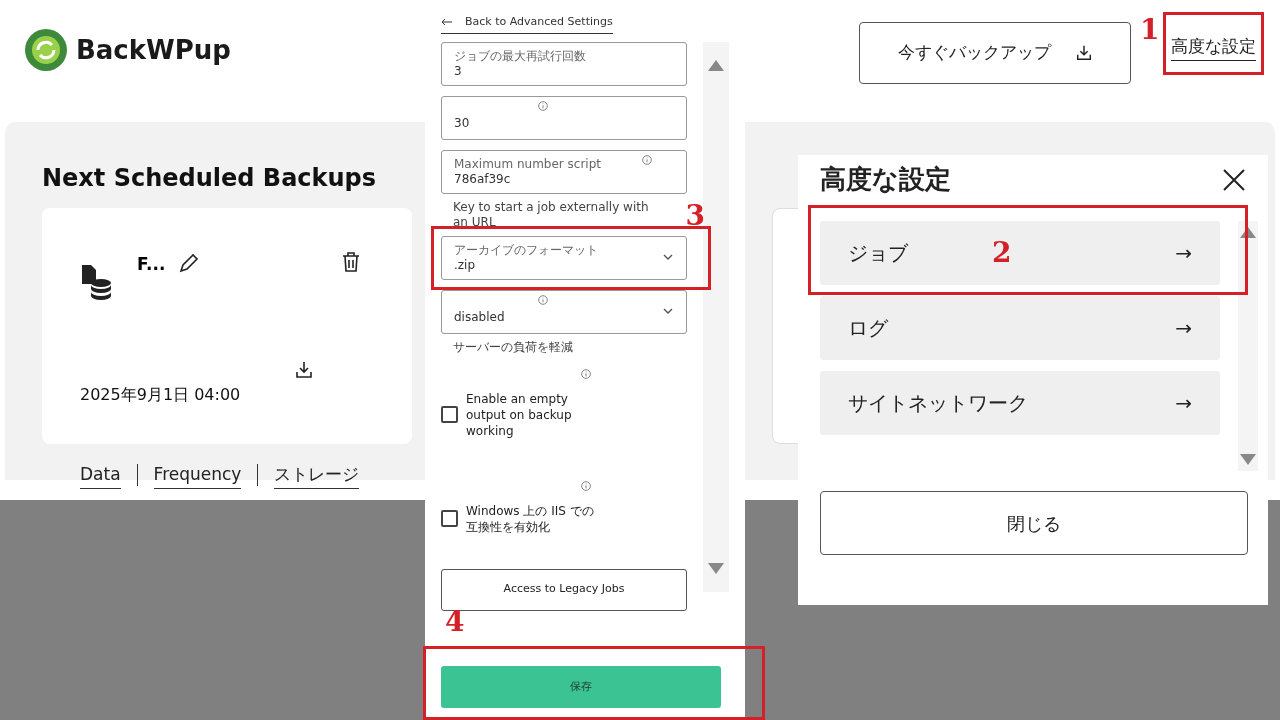 The image size is (1280, 720). I want to click on field-value: disabled, so click(479, 317).